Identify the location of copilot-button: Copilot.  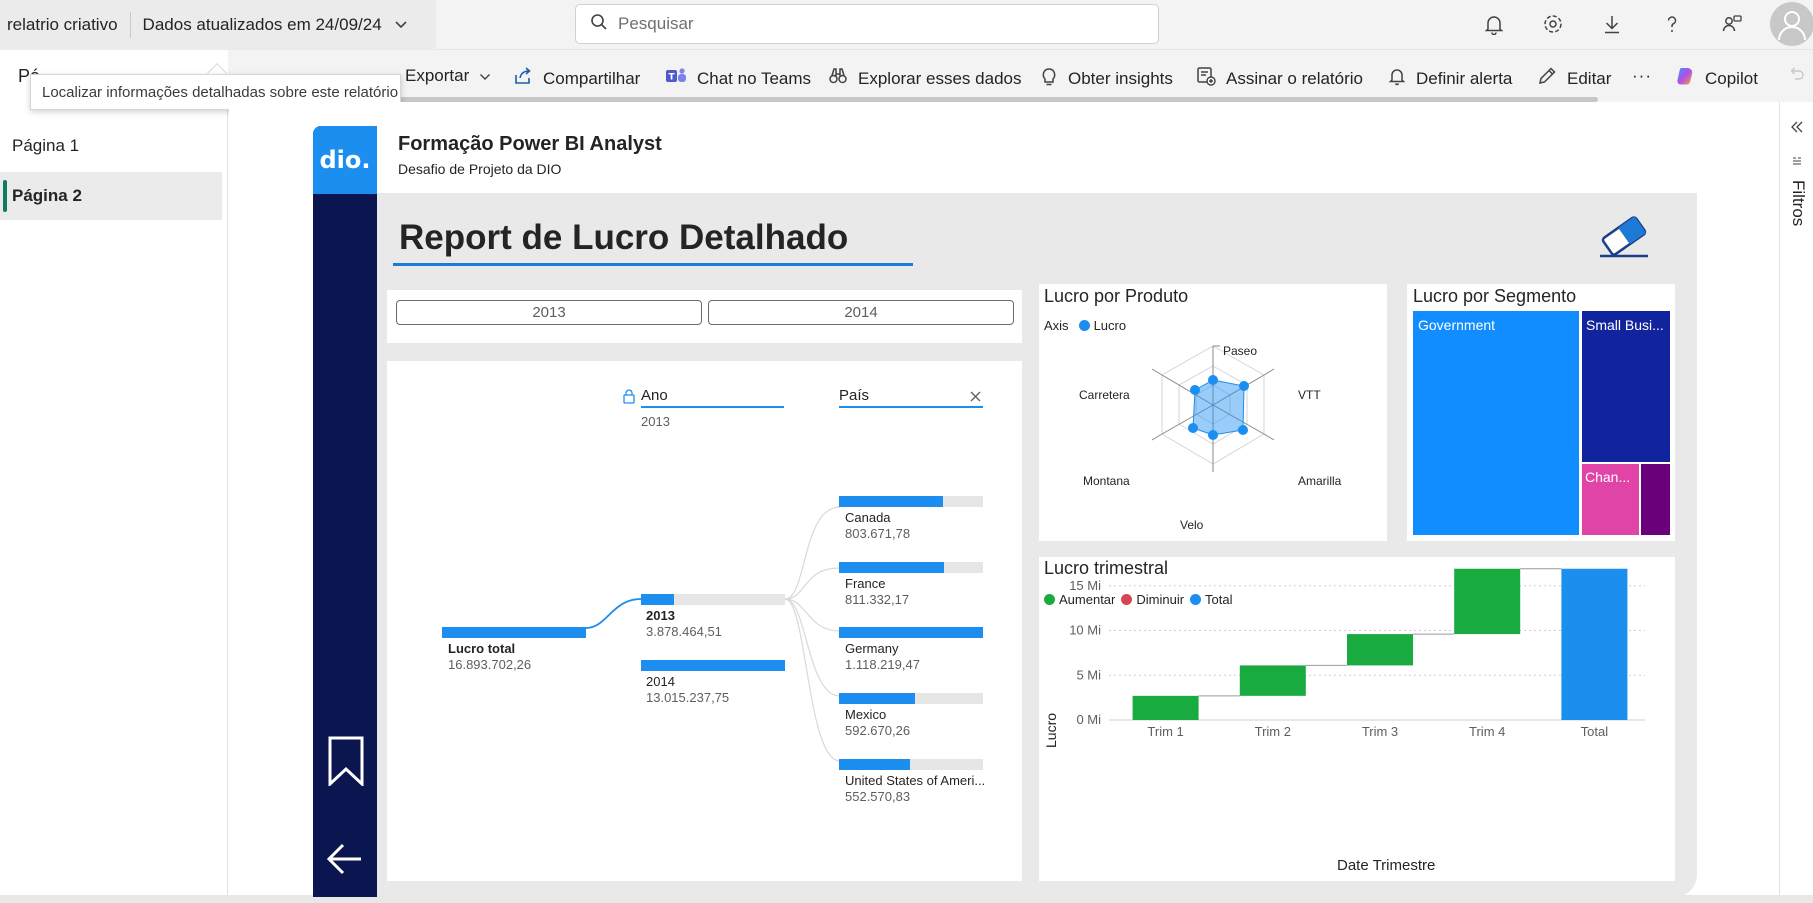
(1716, 78).